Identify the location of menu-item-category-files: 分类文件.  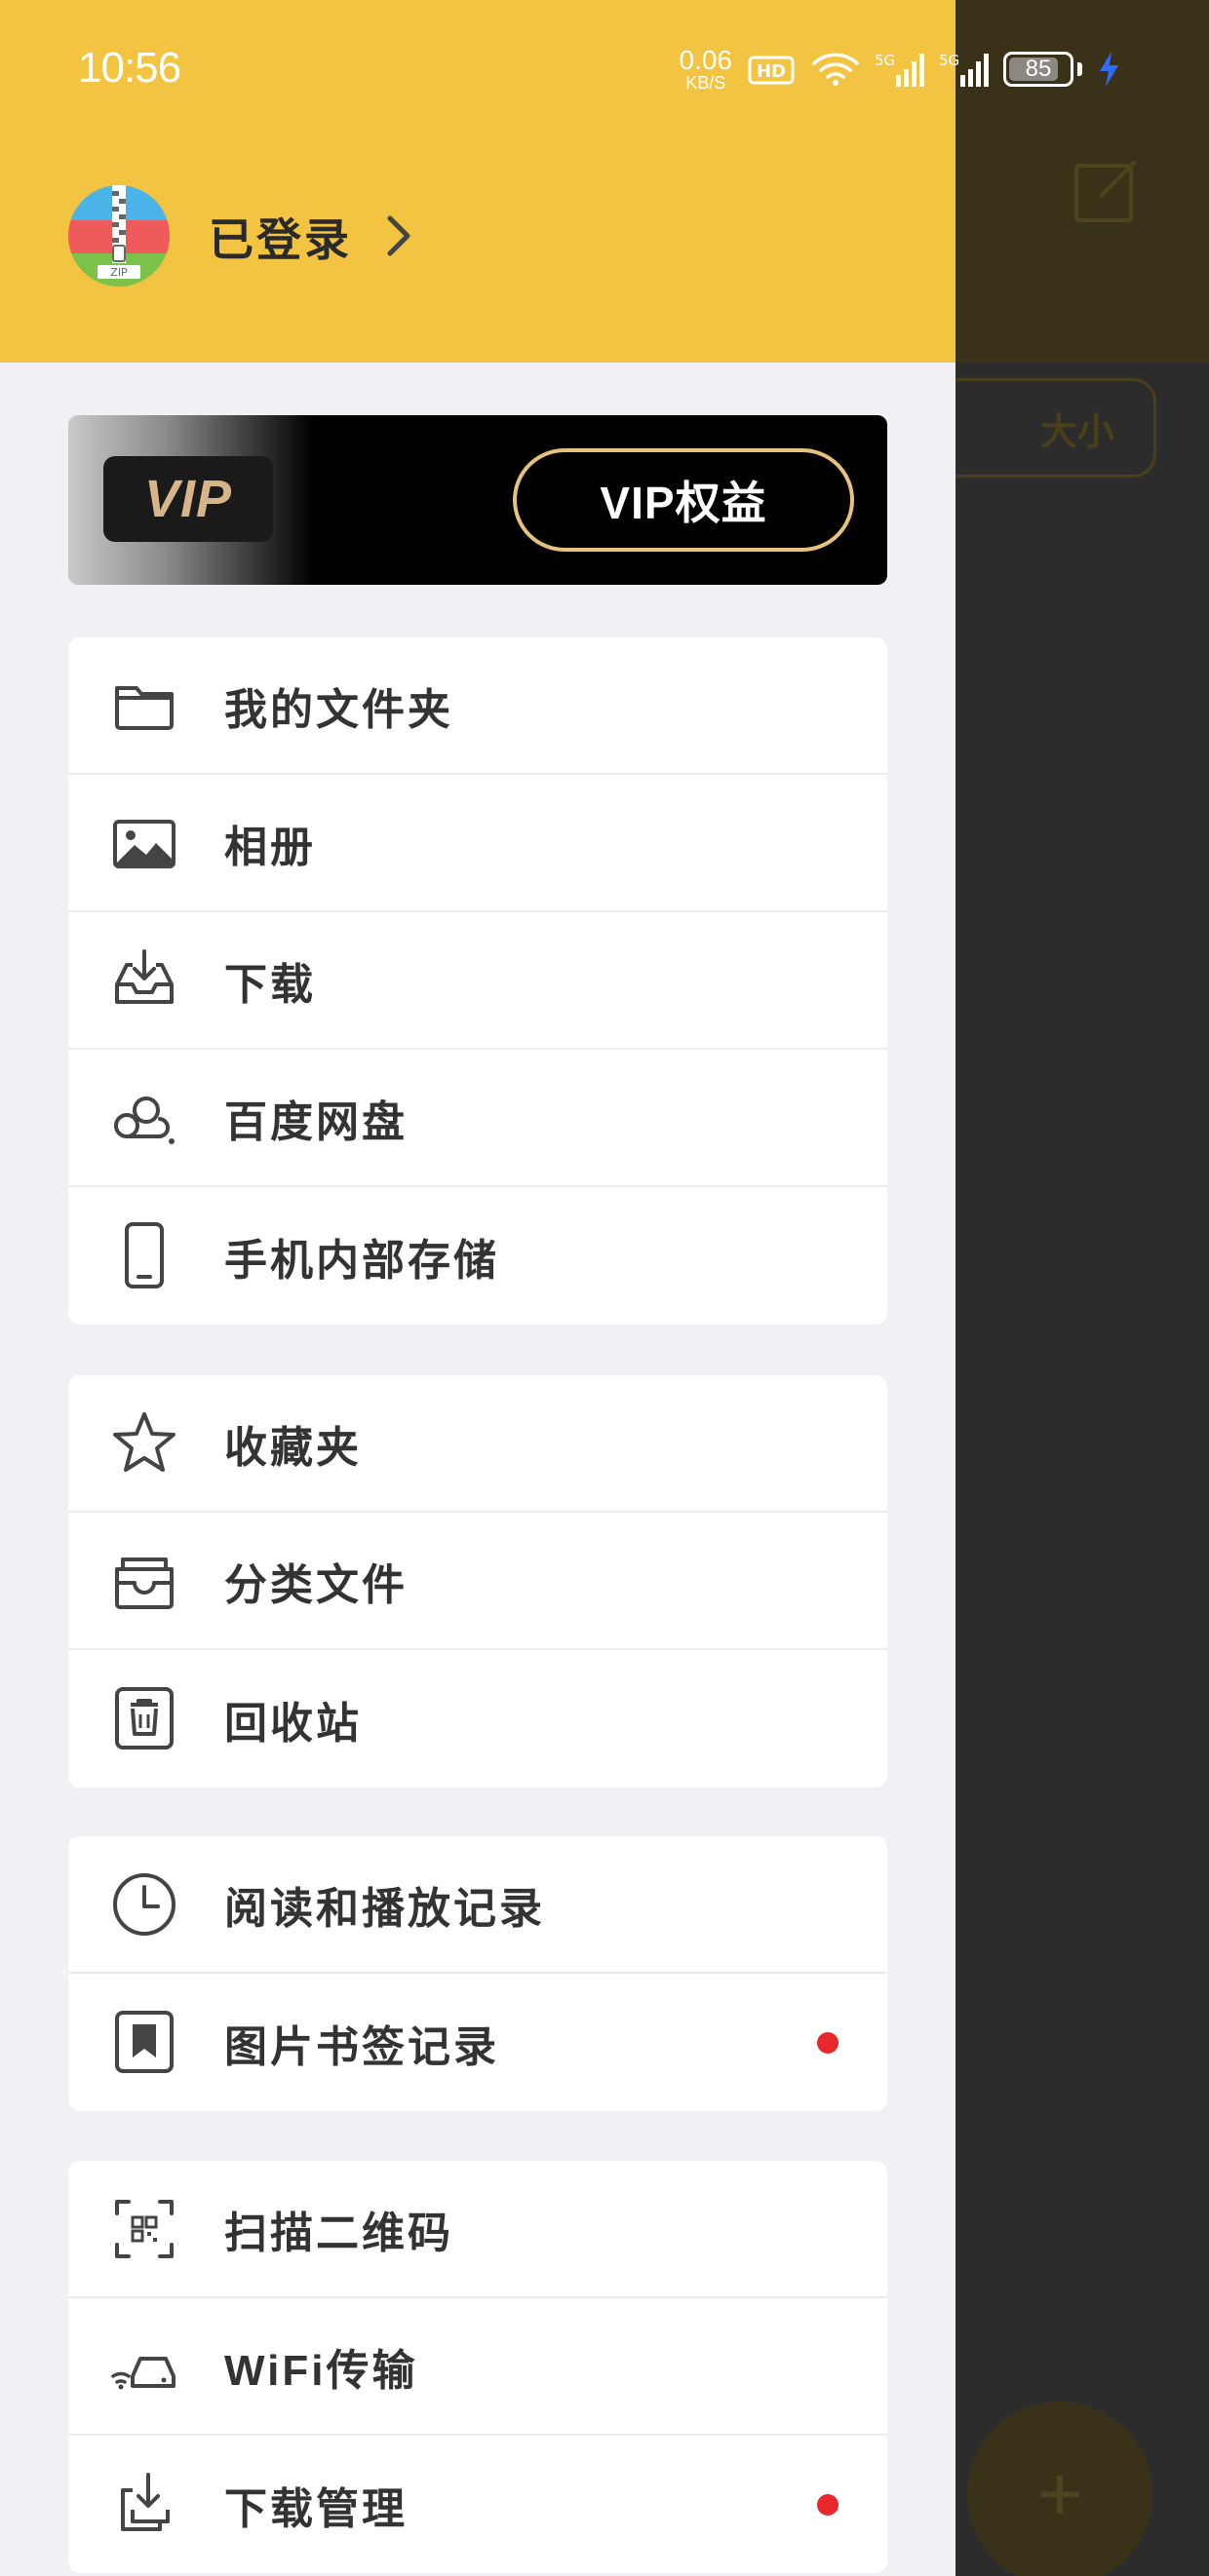
(477, 1581).